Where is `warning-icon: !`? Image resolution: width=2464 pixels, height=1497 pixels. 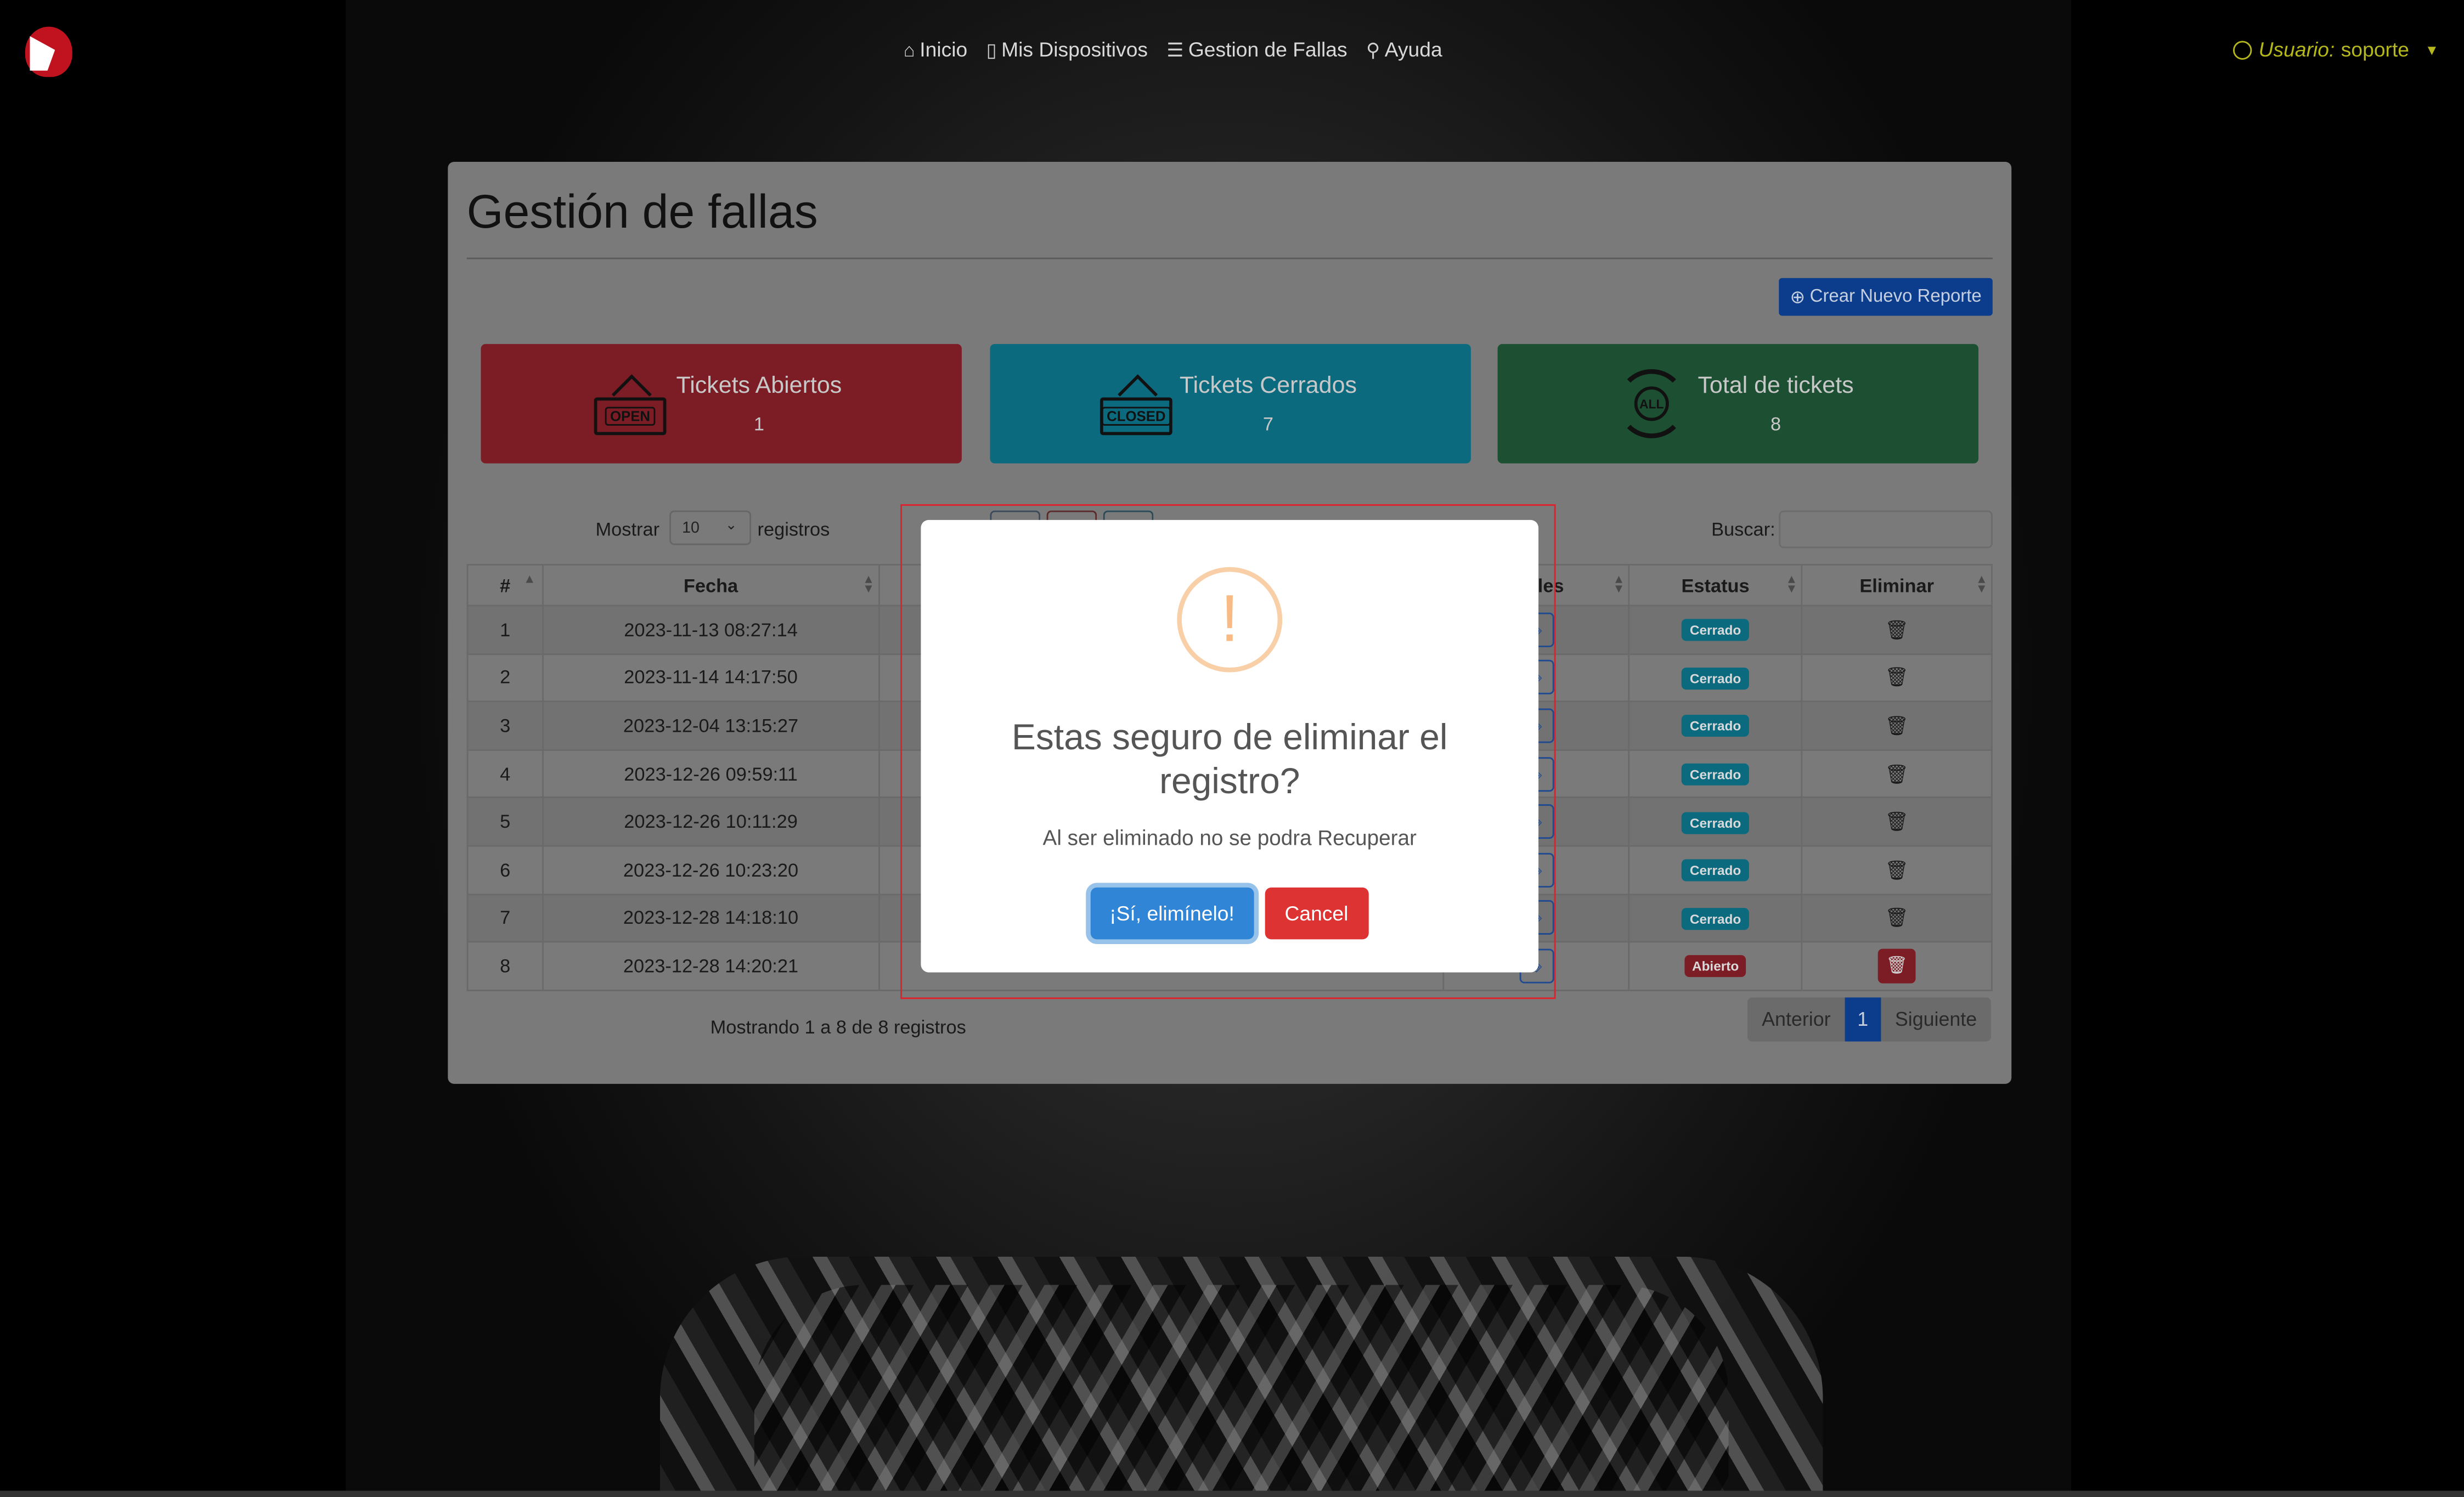
warning-icon: ! is located at coordinates (1230, 620).